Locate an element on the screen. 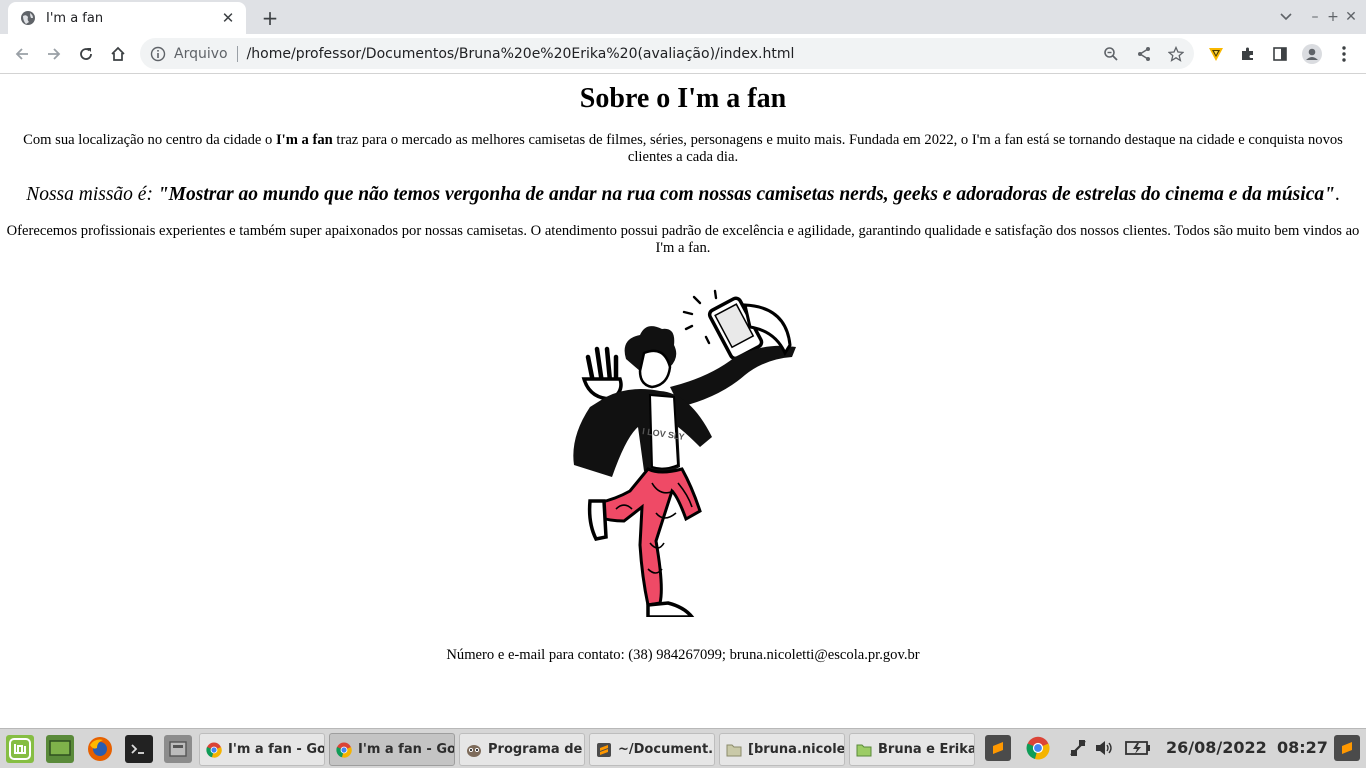 The image size is (1366, 768). sublime-icon is located at coordinates (604, 749).